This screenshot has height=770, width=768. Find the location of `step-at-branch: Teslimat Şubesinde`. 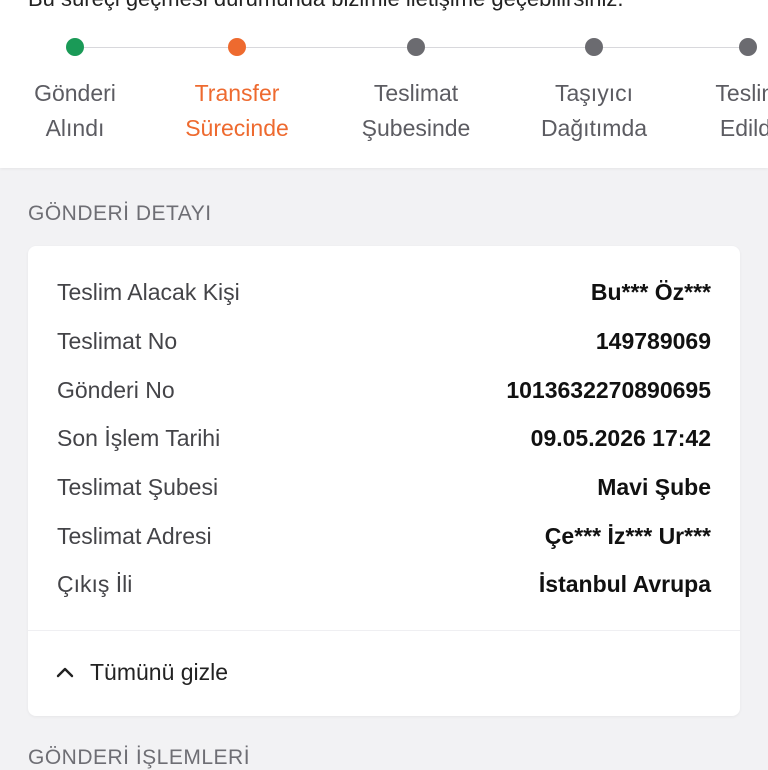

step-at-branch: Teslimat Şubesinde is located at coordinates (416, 92).